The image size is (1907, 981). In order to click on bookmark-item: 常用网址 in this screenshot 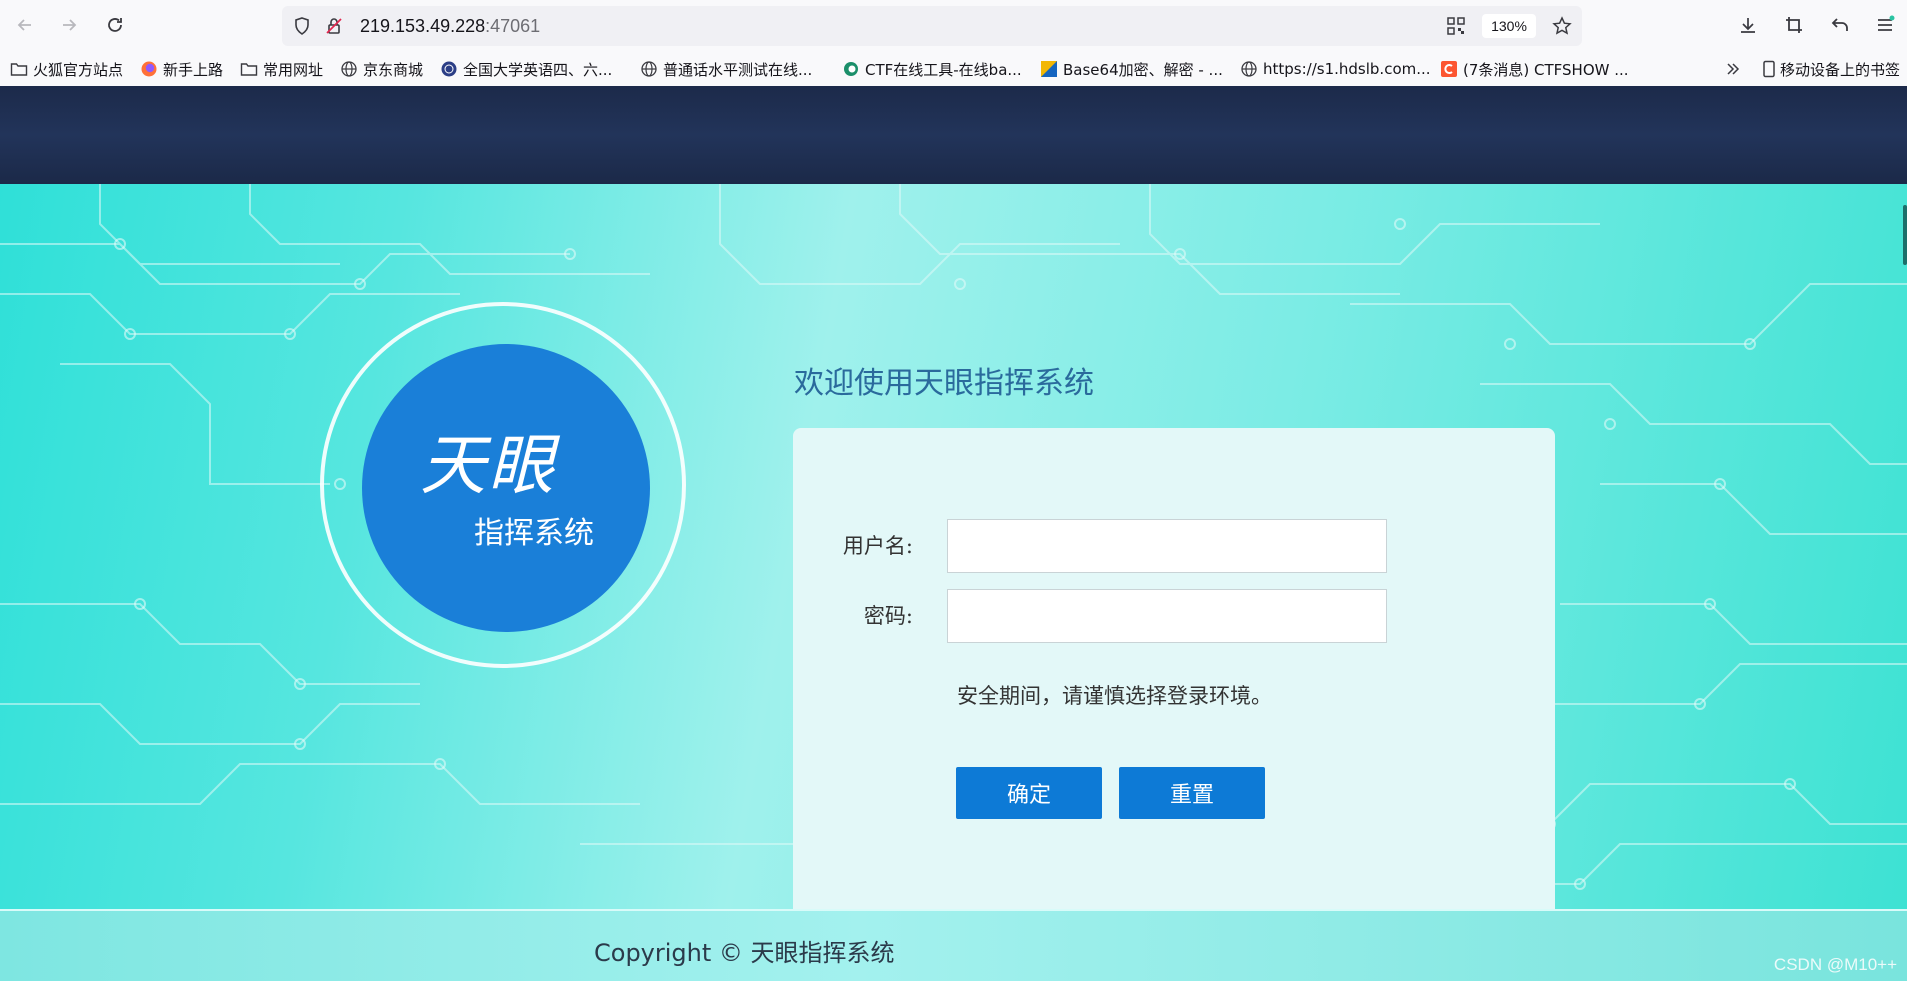, I will do `click(281, 69)`.